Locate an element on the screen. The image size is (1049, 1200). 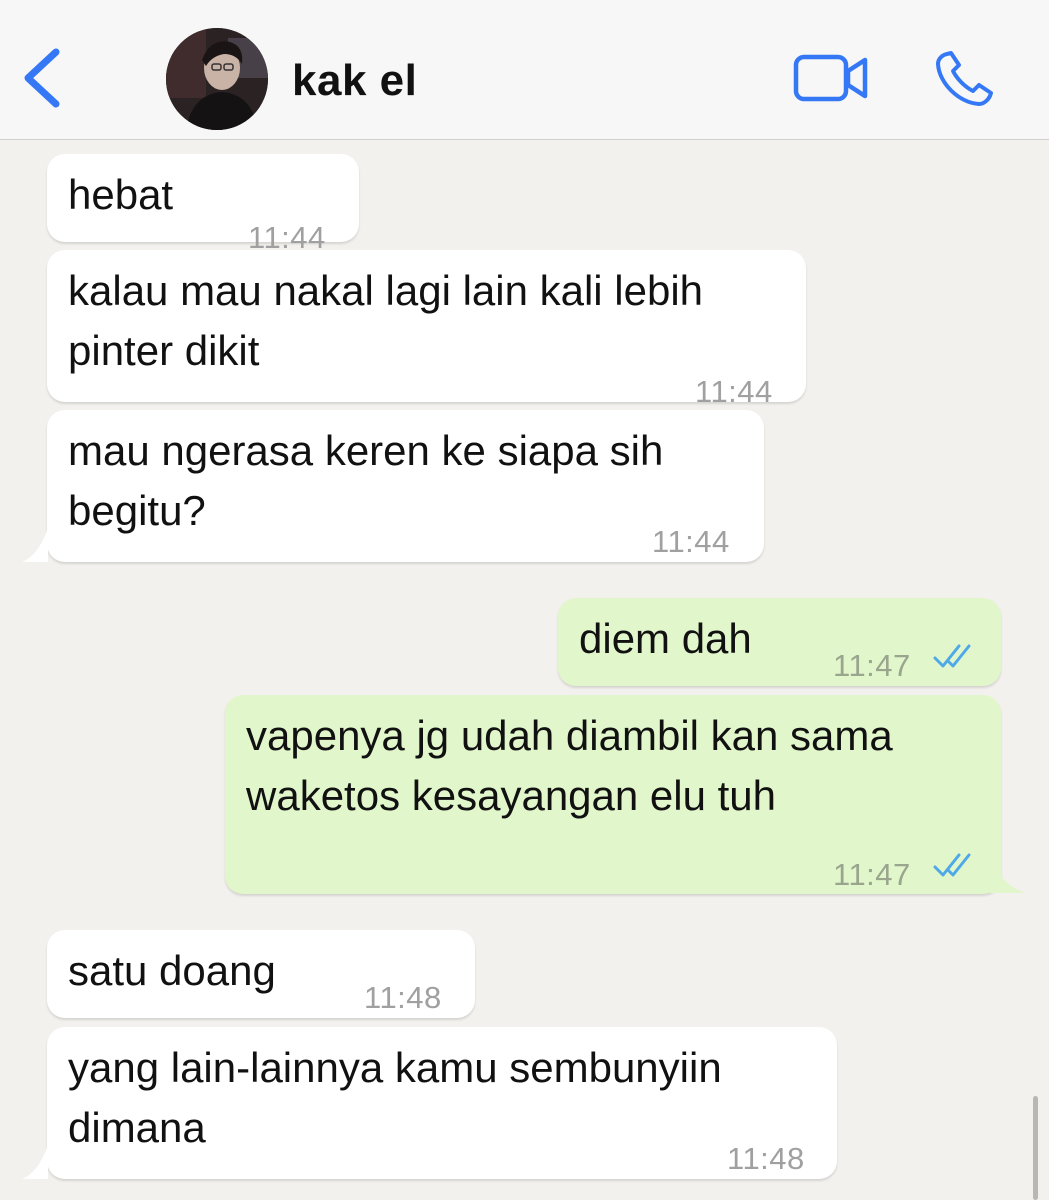
chevron-left-icon is located at coordinates (42, 78).